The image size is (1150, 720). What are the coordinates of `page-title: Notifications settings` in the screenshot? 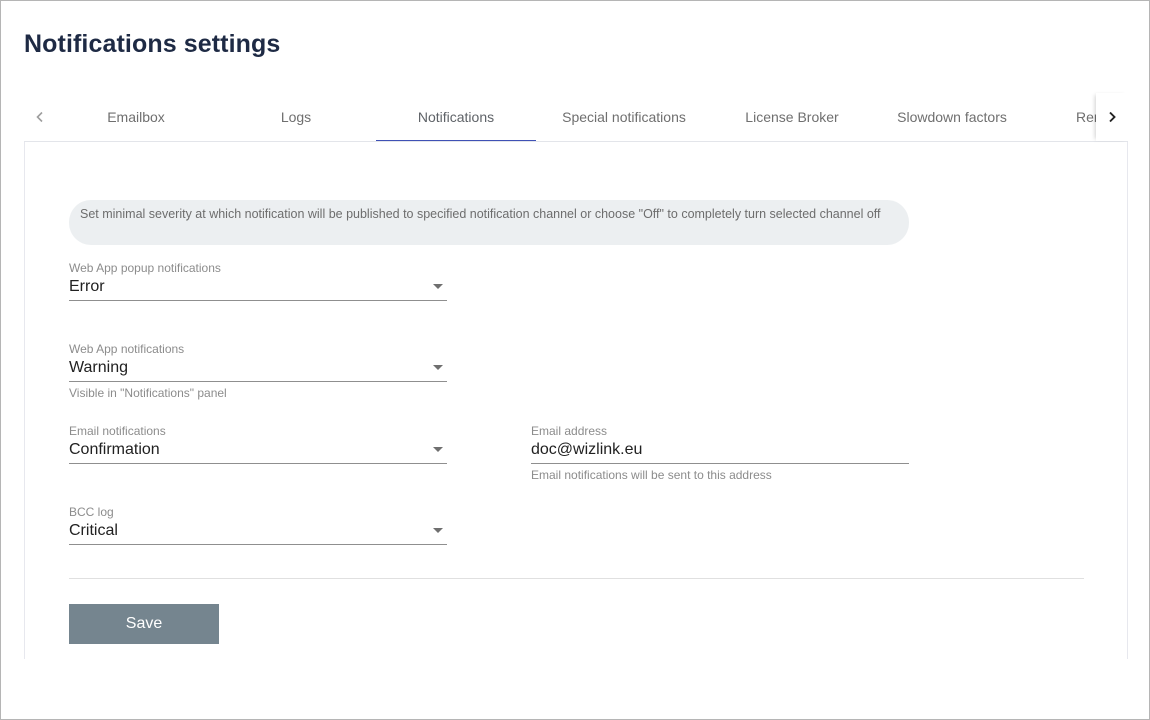 It's located at (152, 44).